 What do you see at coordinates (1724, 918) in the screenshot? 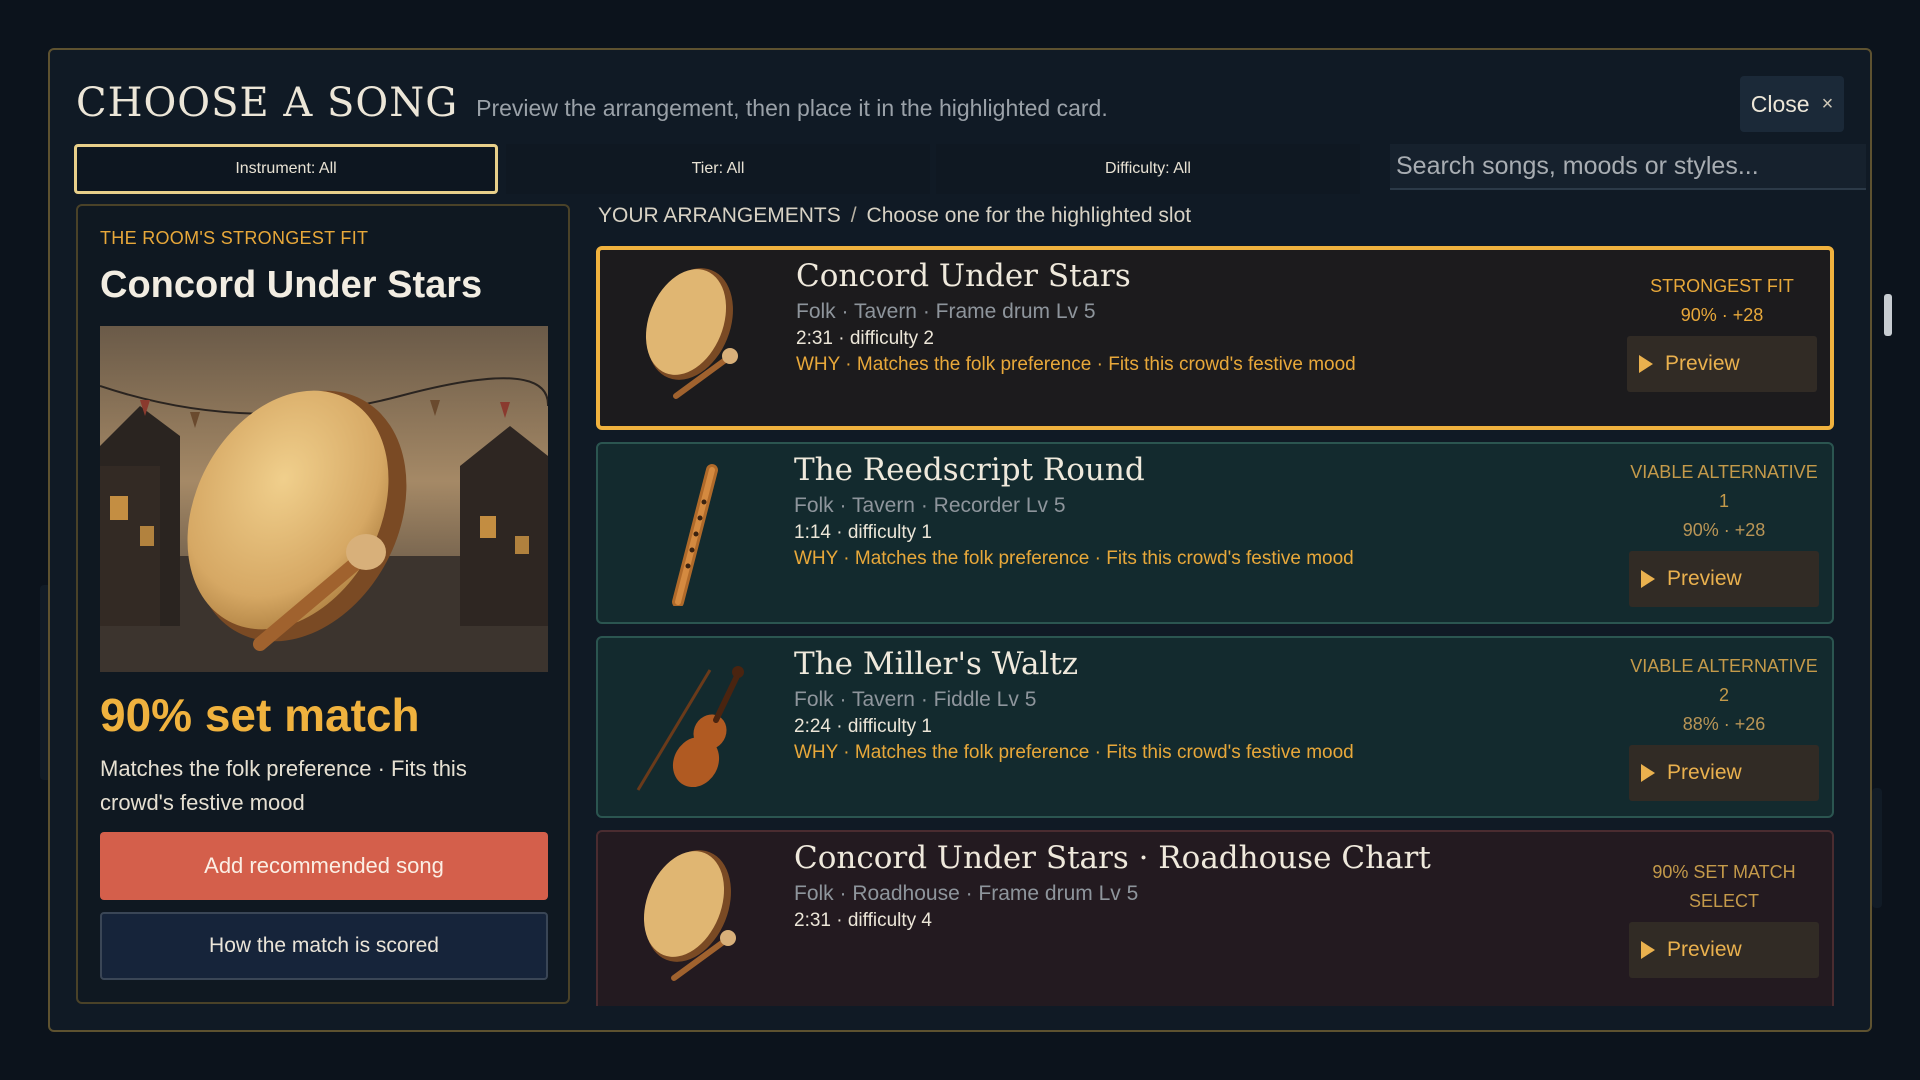
I see `song-status-block: 90% SET MATCH SELECT Preview` at bounding box center [1724, 918].